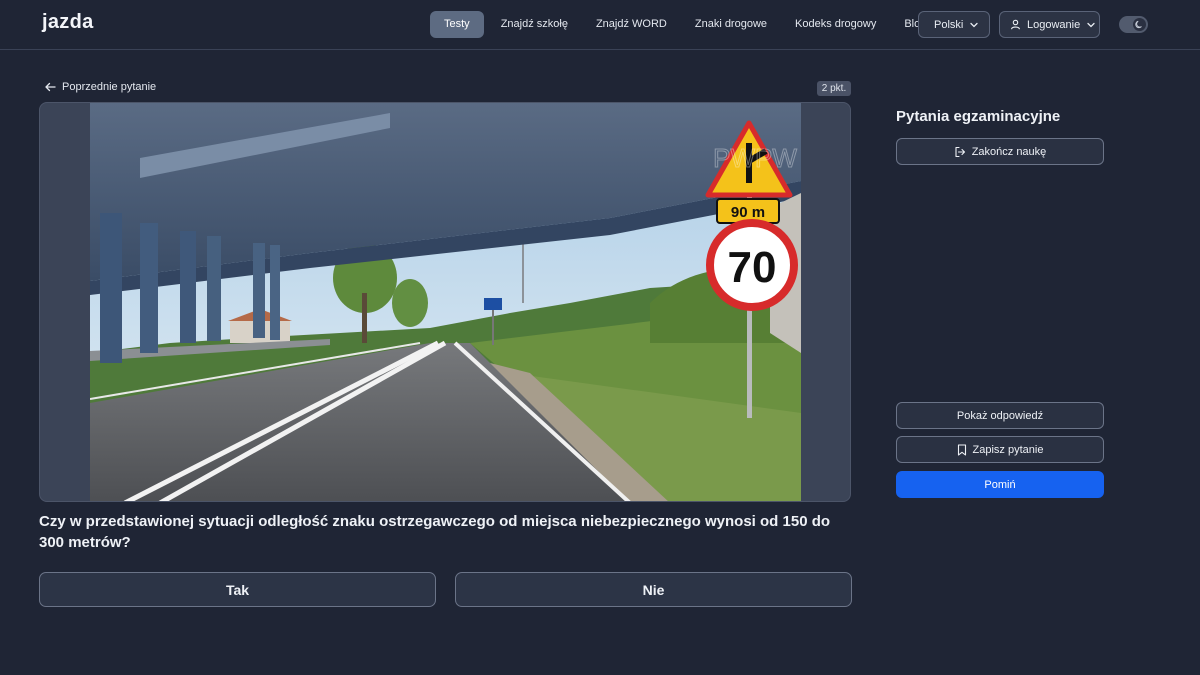  Describe the element at coordinates (50, 87) in the screenshot. I see `arrow-left-icon` at that location.